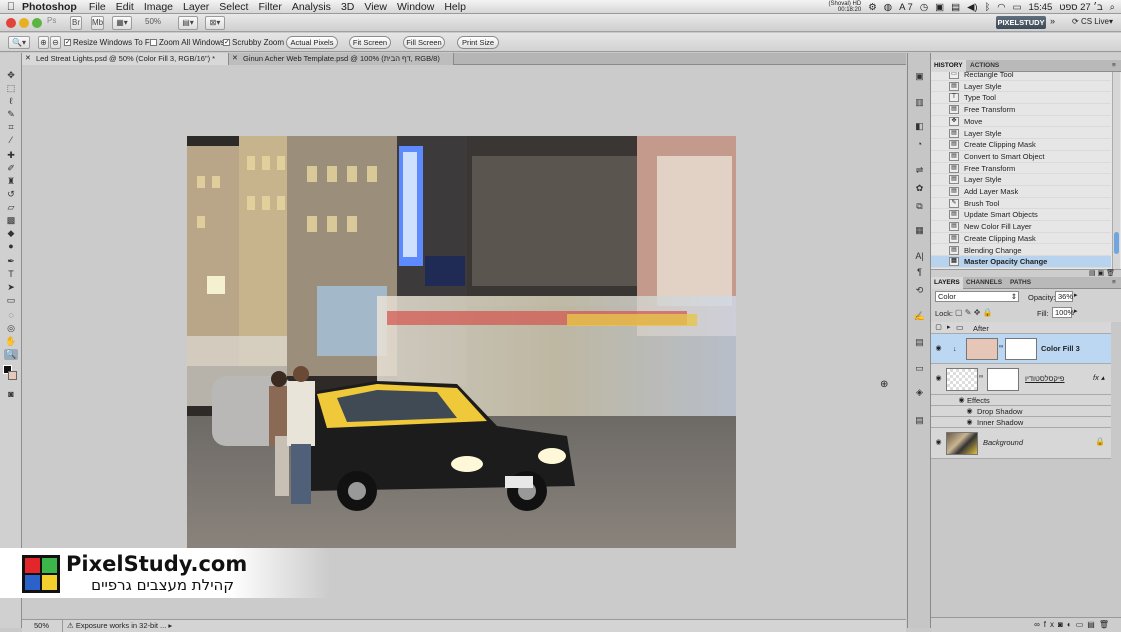  What do you see at coordinates (11, 127) in the screenshot?
I see `crop-tool-icon: ⌗` at bounding box center [11, 127].